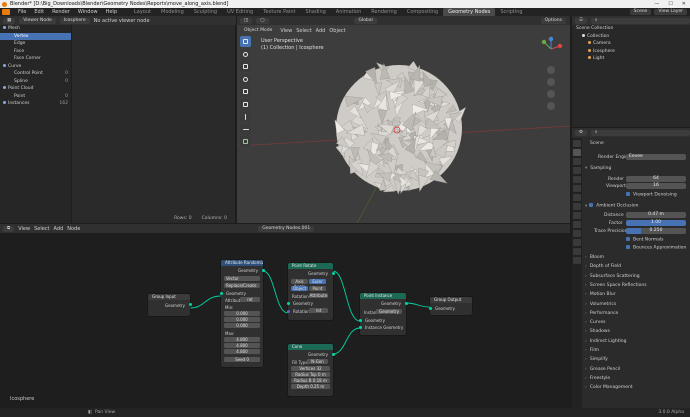  Describe the element at coordinates (577, 152) in the screenshot. I see `render-tab-icon` at that location.